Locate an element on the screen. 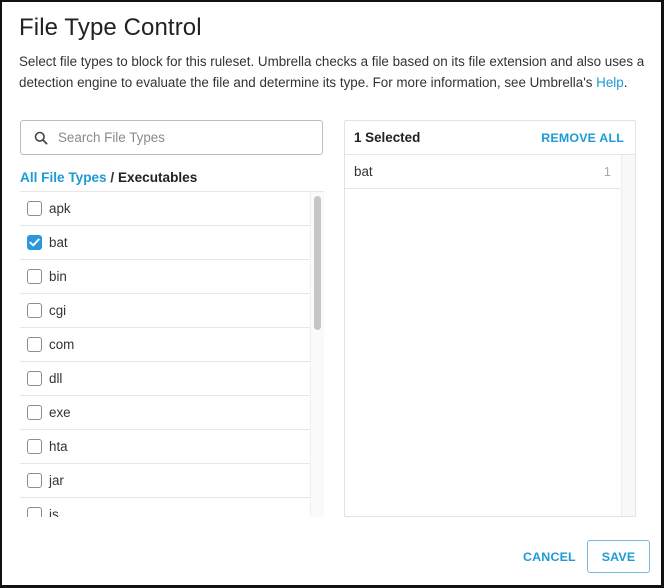 This screenshot has height=588, width=664. search-field is located at coordinates (171, 137).